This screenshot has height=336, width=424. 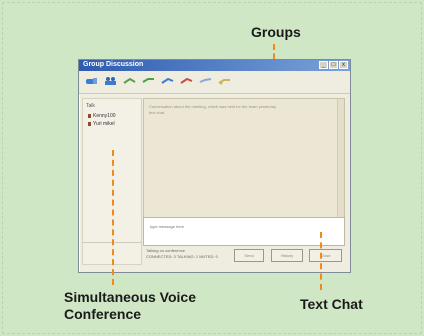 I want to click on groups-annotation: Groups, so click(x=276, y=32).